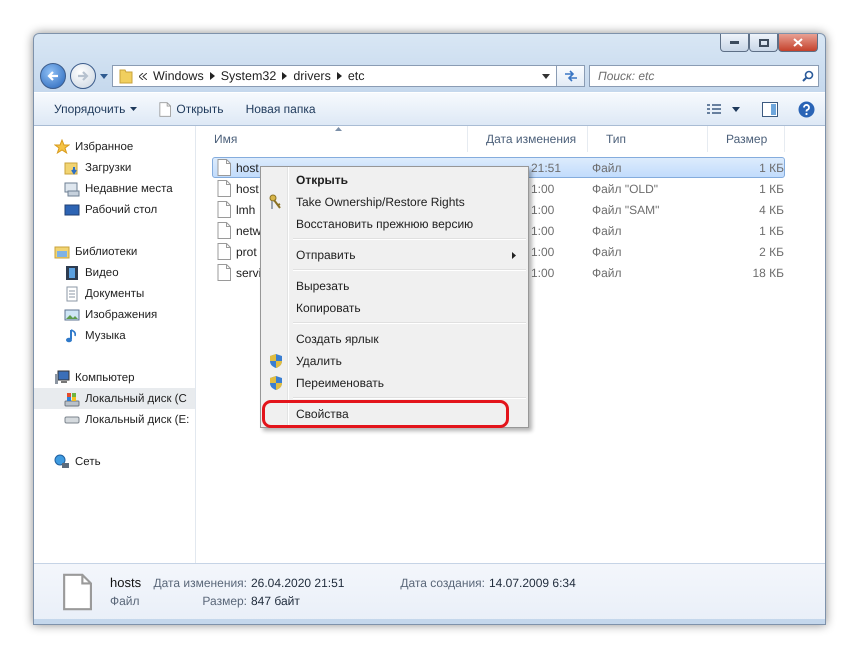 The image size is (858, 657). Describe the element at coordinates (129, 188) in the screenshot. I see `sidebar-label: Недавние места` at that location.